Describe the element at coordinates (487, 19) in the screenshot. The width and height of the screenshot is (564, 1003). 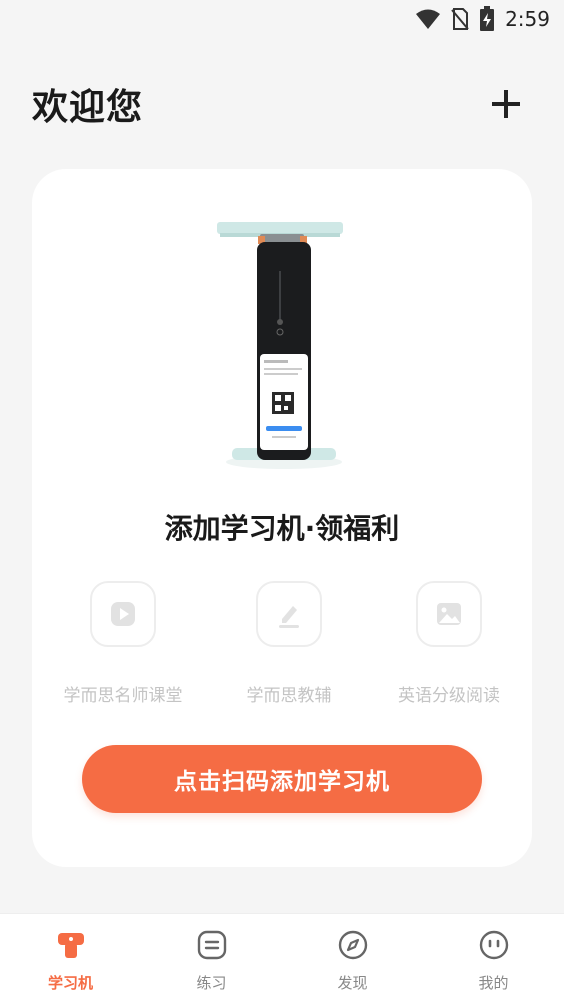
I see `battery-charging-icon` at that location.